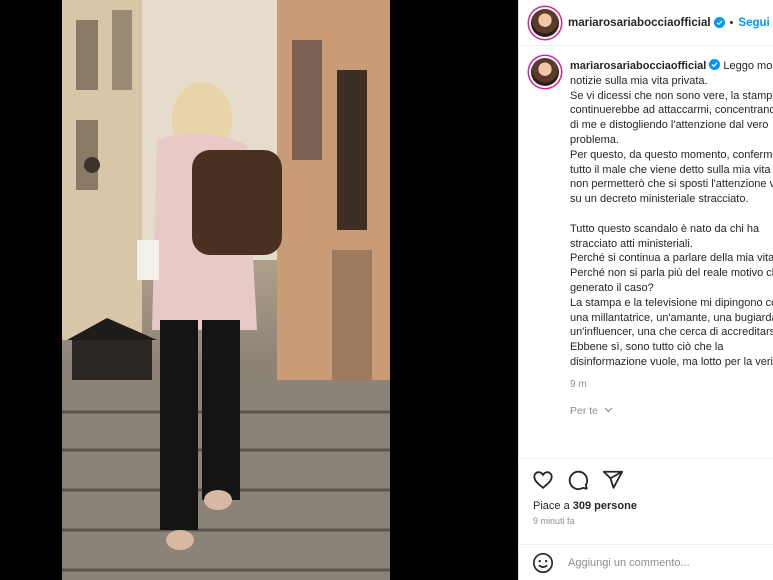 The height and width of the screenshot is (580, 773). I want to click on likes-prefix: Piace a, so click(553, 506).